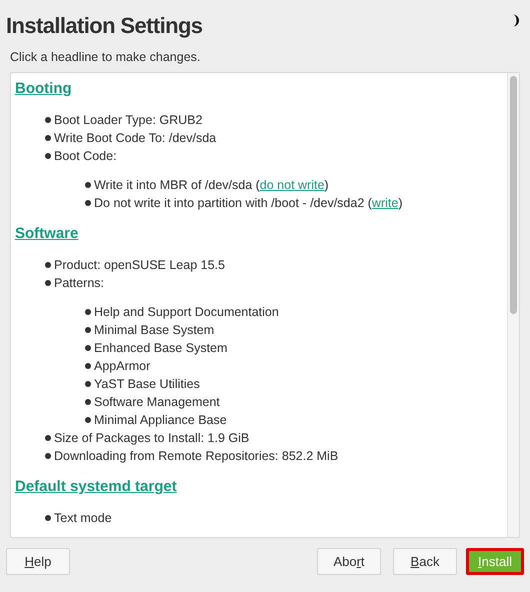  Describe the element at coordinates (139, 265) in the screenshot. I see `list-item-text: Product: openSUSE Leap 15.5` at that location.